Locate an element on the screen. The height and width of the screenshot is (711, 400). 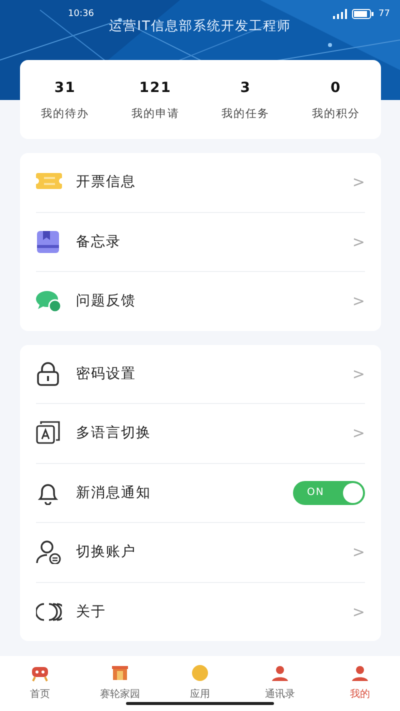
user-switch-icon is located at coordinates (49, 552).